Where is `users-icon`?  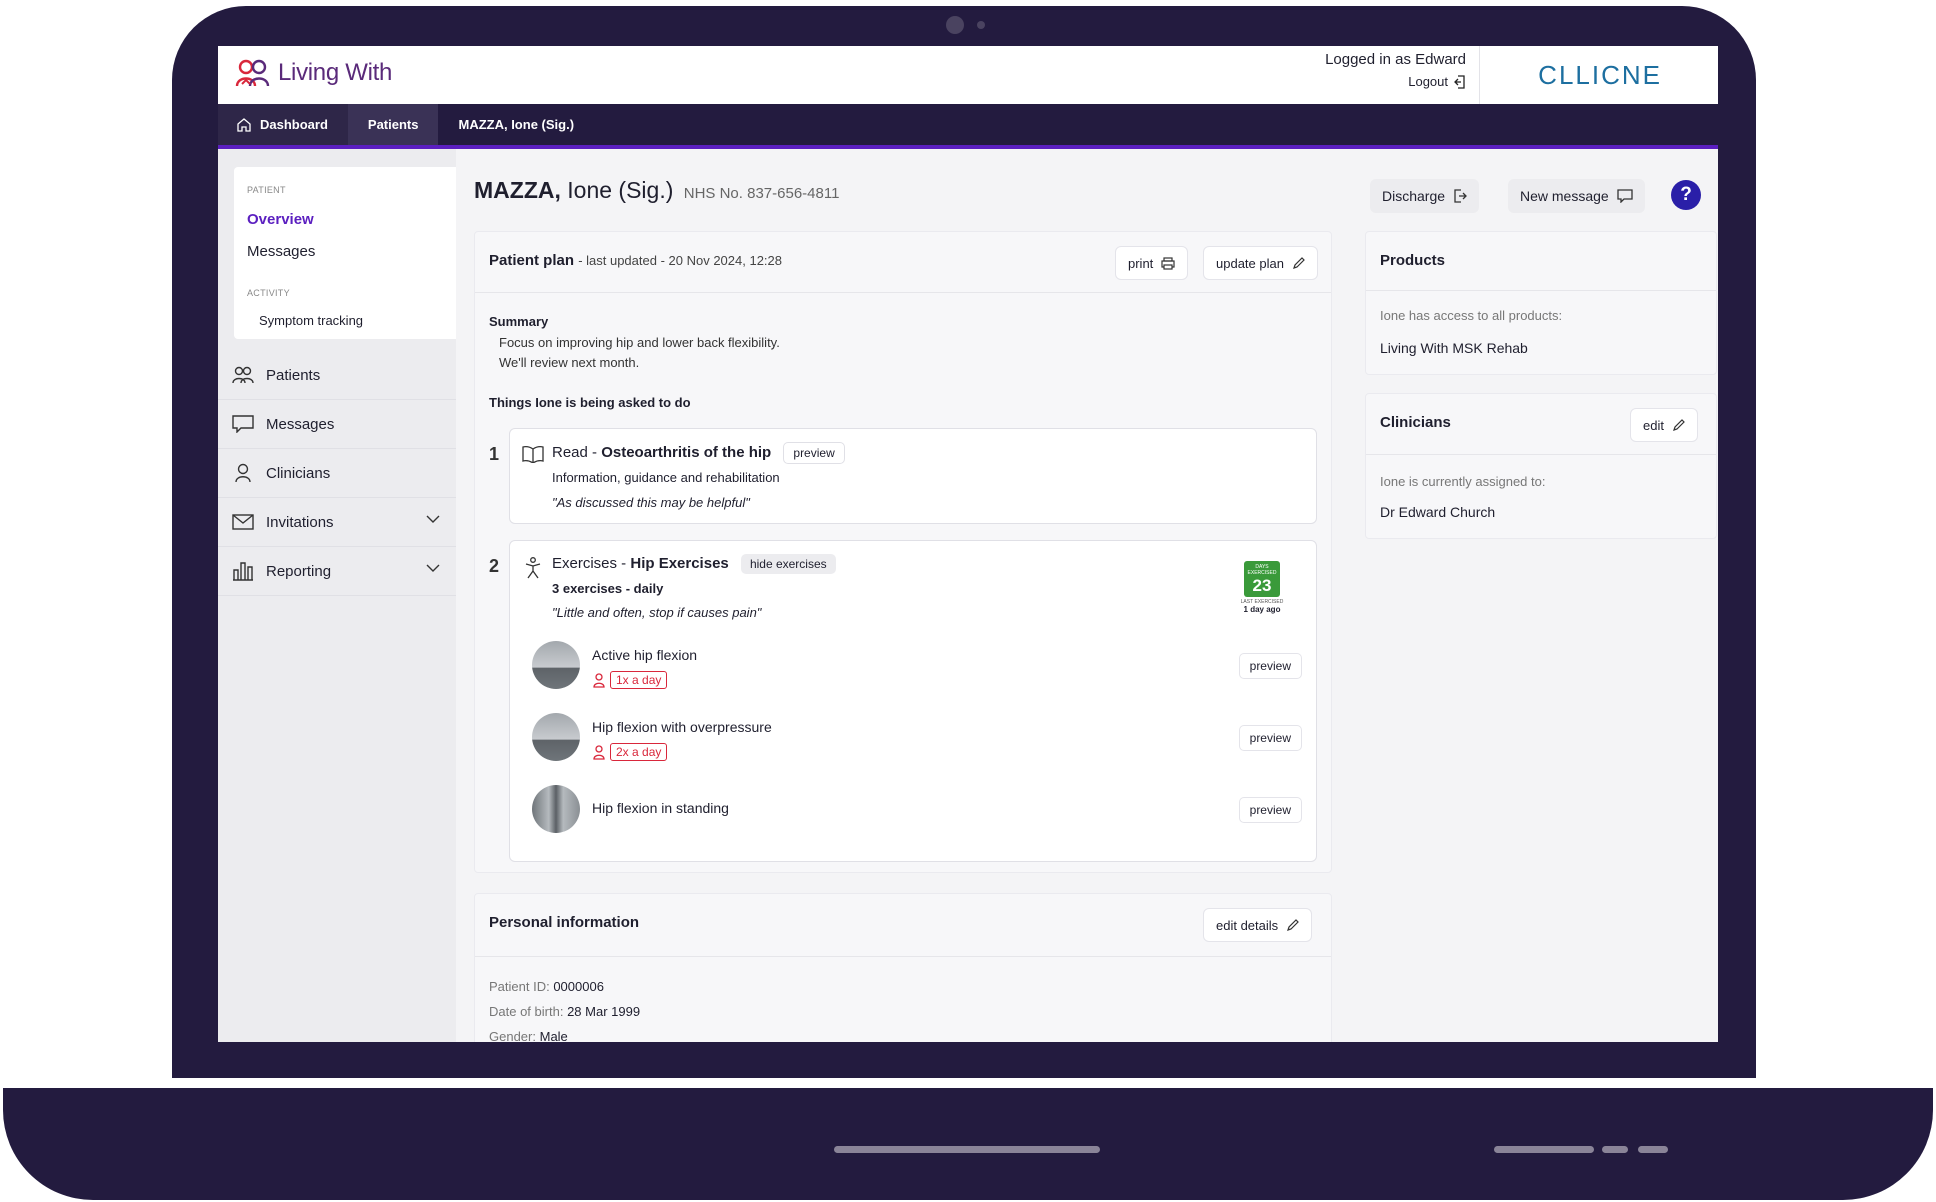 users-icon is located at coordinates (243, 375).